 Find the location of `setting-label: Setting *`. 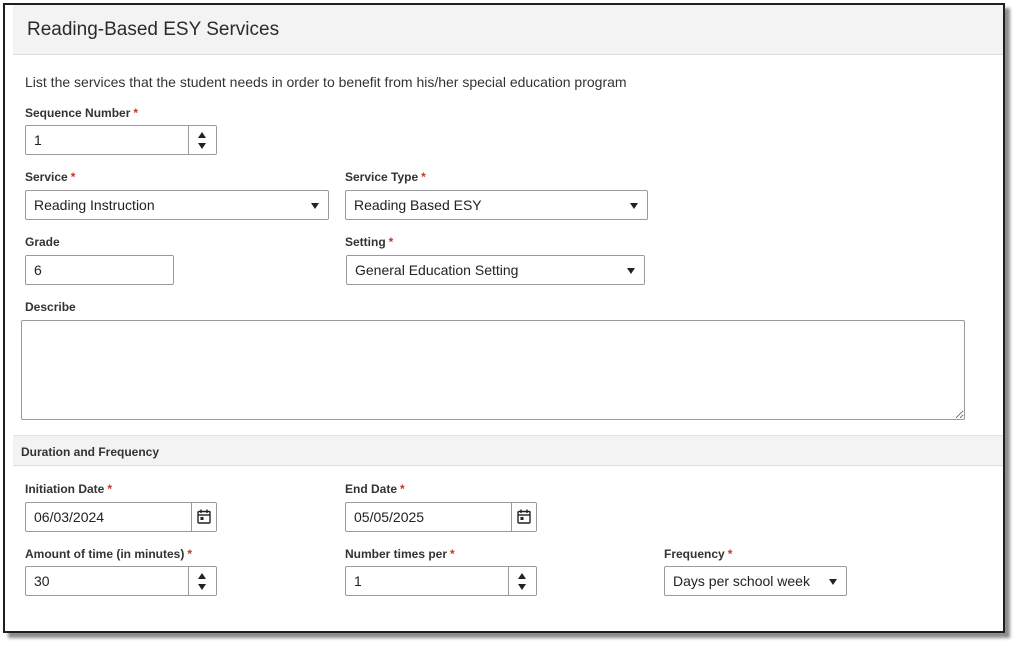

setting-label: Setting * is located at coordinates (369, 242).